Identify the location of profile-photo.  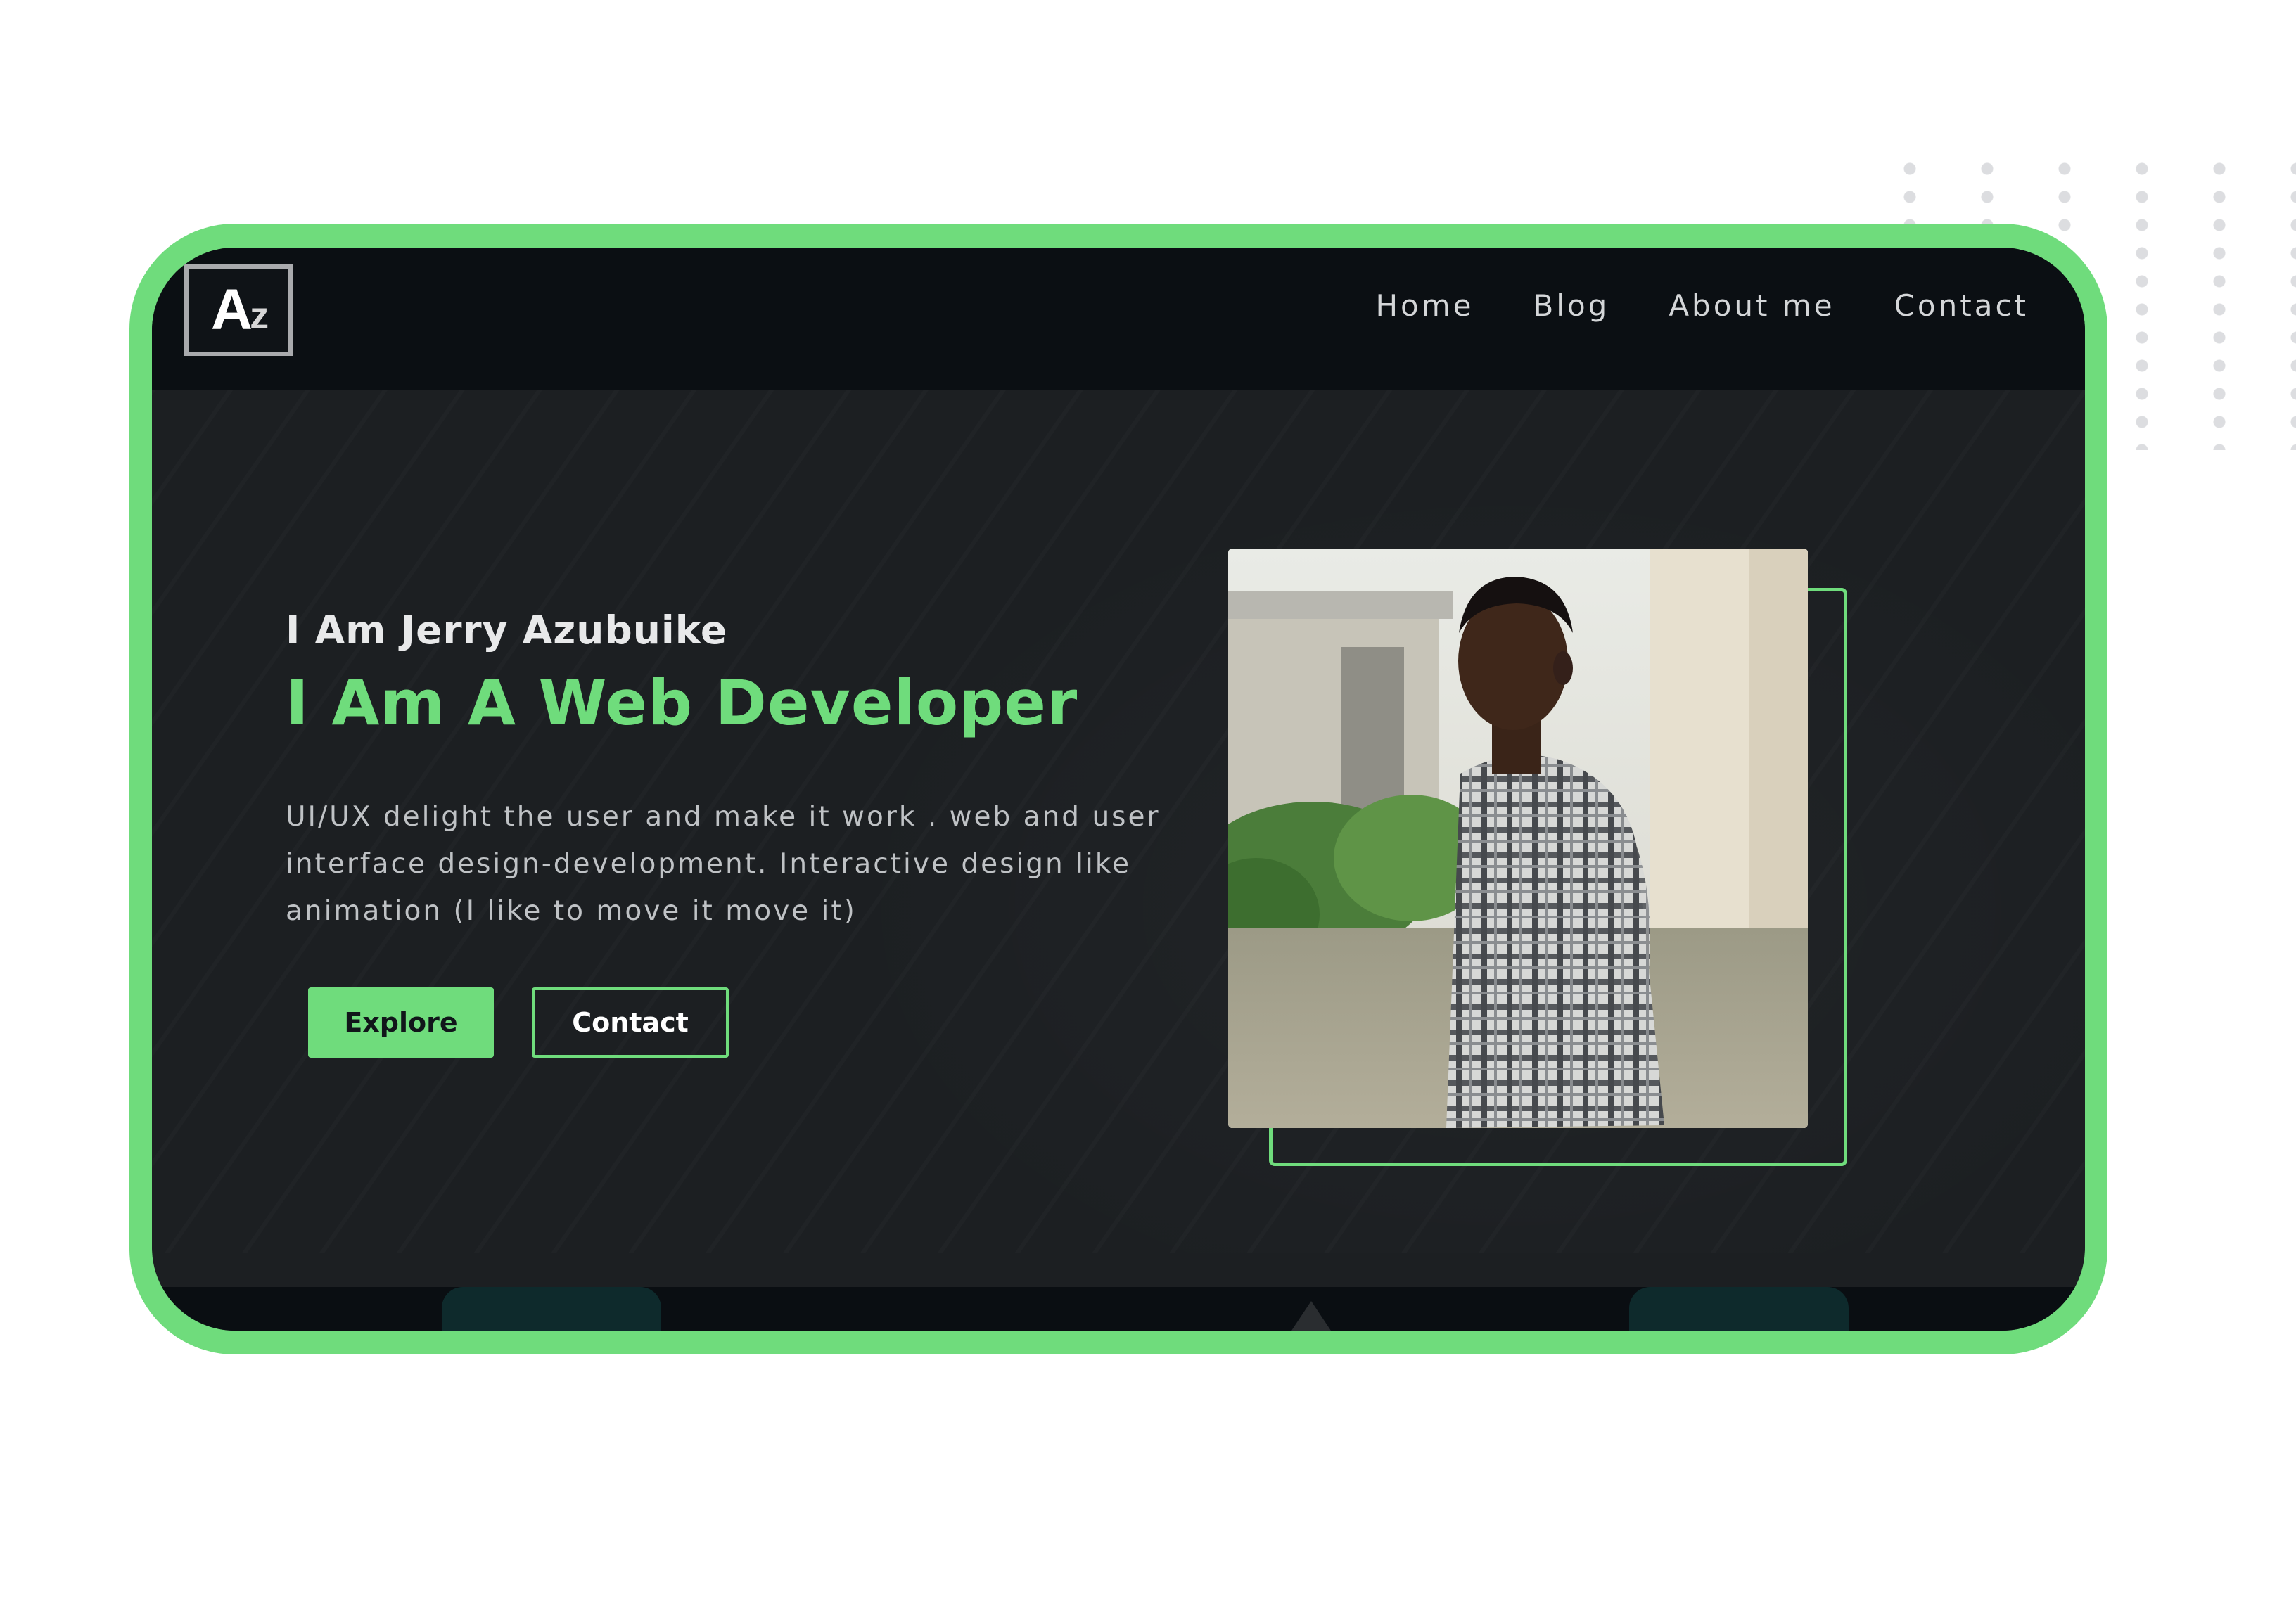
(1518, 838).